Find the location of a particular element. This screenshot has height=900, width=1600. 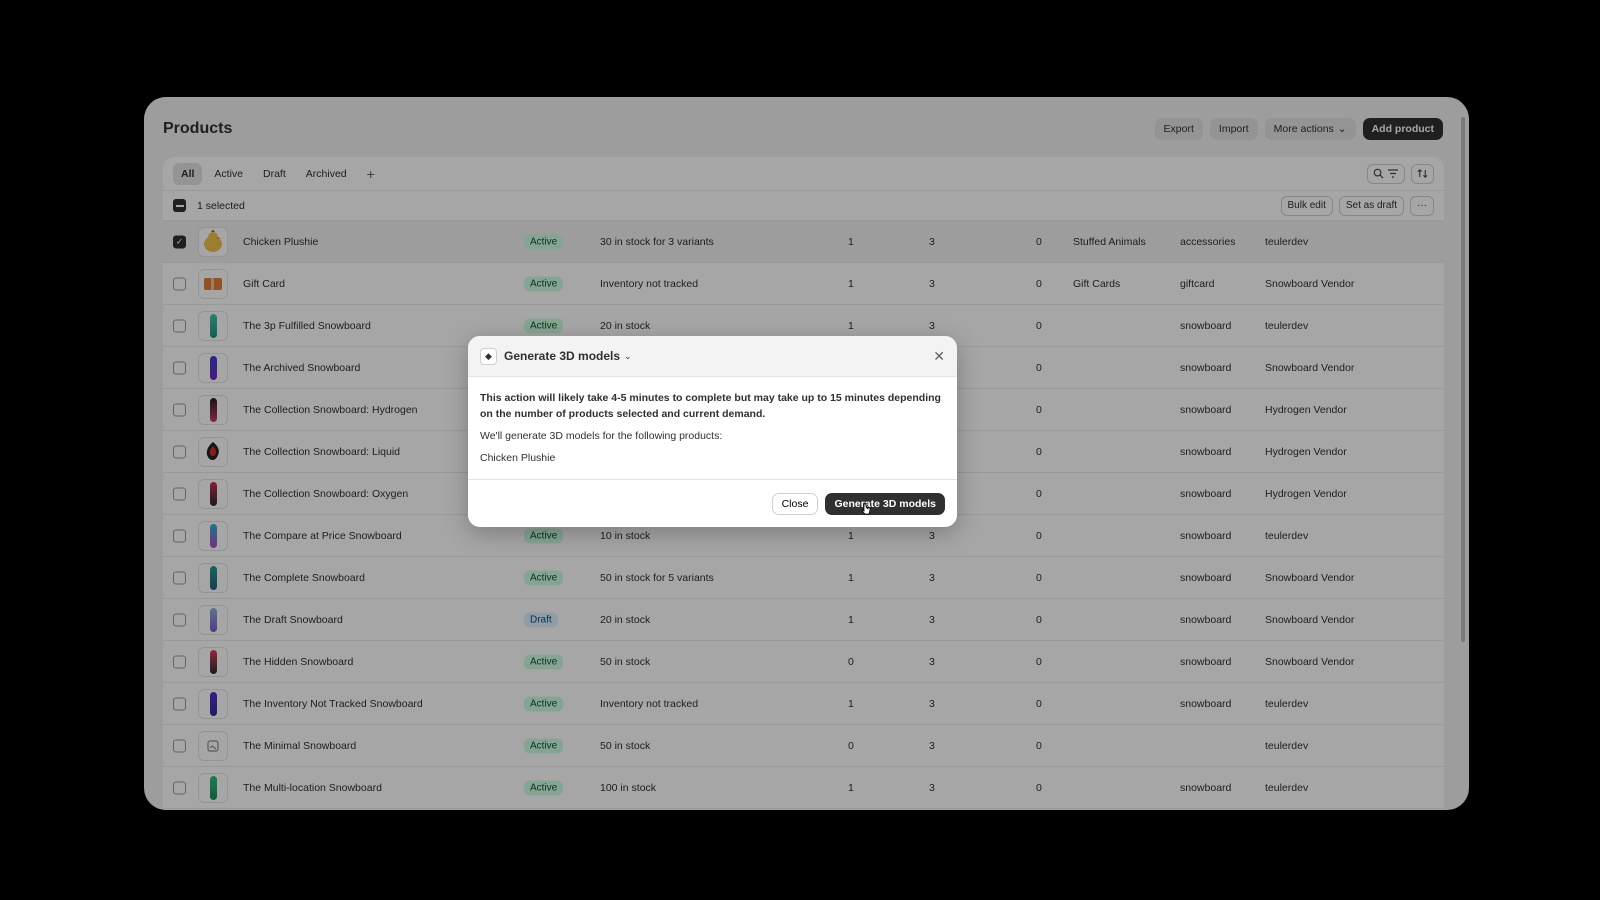

modal-footer: Close Generate 3D models is located at coordinates (712, 503).